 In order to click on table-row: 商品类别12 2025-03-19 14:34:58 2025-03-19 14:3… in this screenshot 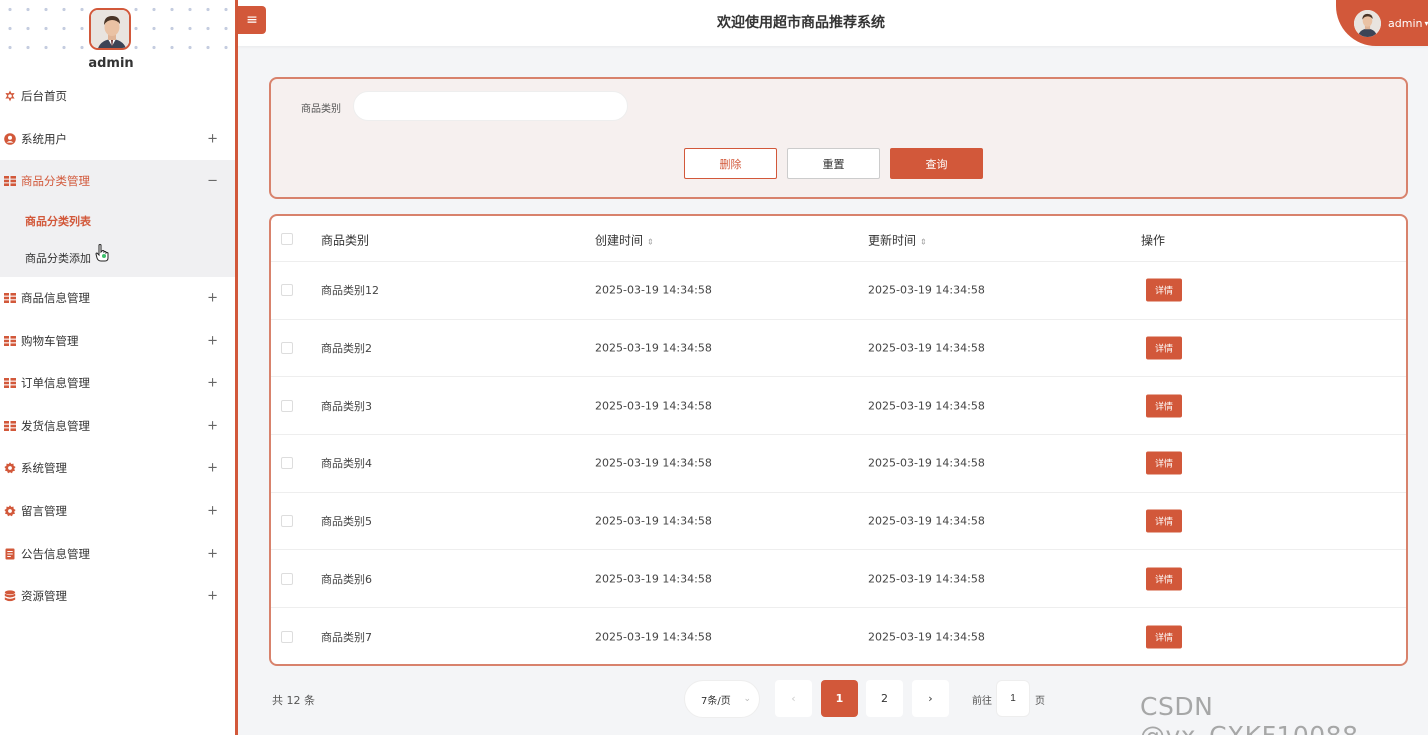, I will do `click(838, 291)`.